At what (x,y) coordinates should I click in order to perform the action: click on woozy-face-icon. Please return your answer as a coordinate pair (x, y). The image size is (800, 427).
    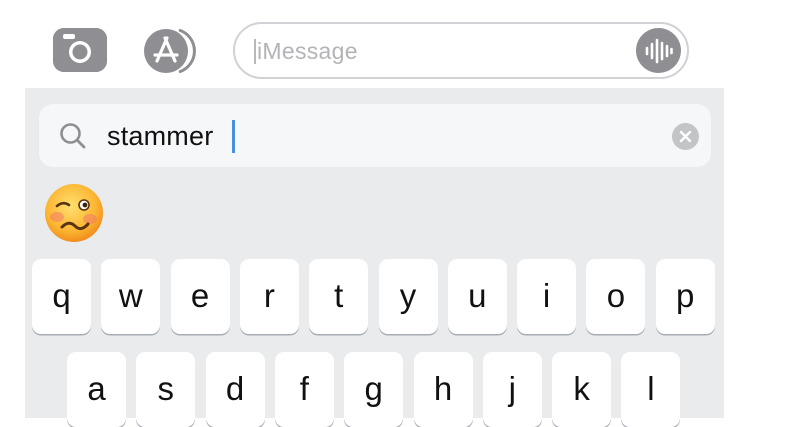
    Looking at the image, I should click on (74, 213).